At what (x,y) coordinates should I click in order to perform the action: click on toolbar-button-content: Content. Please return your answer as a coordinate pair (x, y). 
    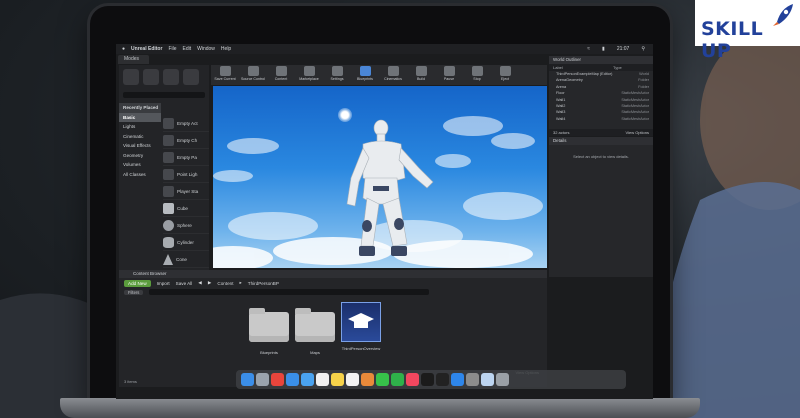
    Looking at the image, I should click on (281, 75).